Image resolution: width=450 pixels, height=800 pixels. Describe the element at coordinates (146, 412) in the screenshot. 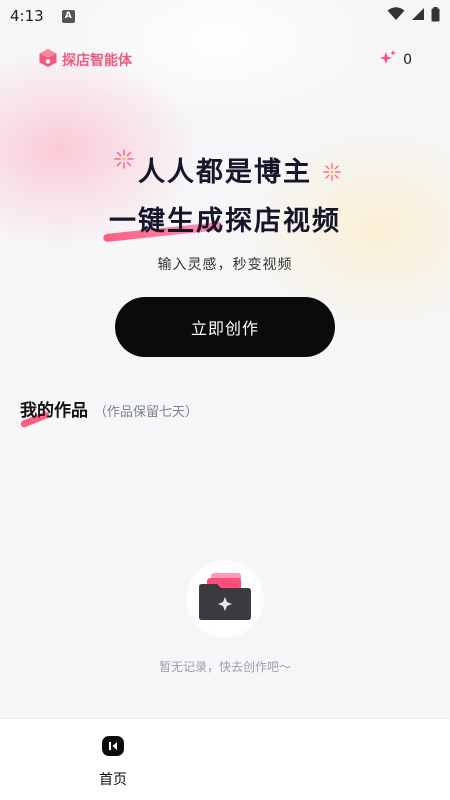

I see `works-retention-note: （作品保留七天）` at that location.